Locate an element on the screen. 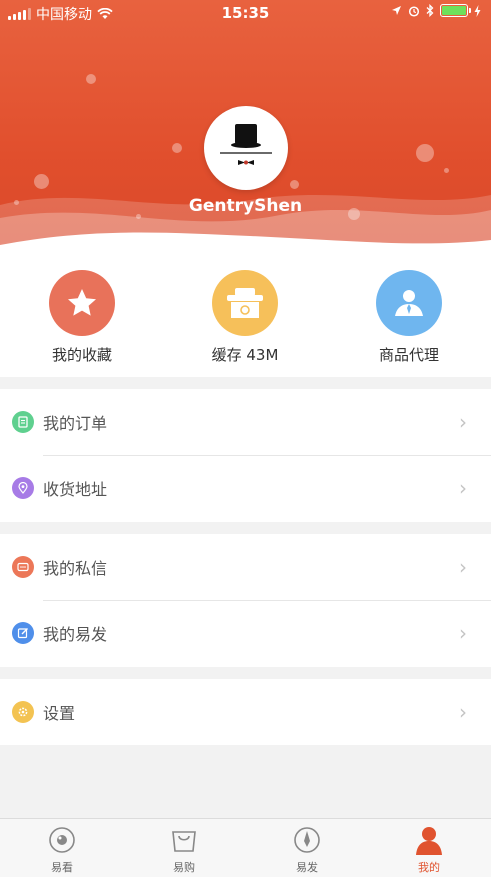 This screenshot has height=877, width=491. tab-shop: 易购 is located at coordinates (184, 850).